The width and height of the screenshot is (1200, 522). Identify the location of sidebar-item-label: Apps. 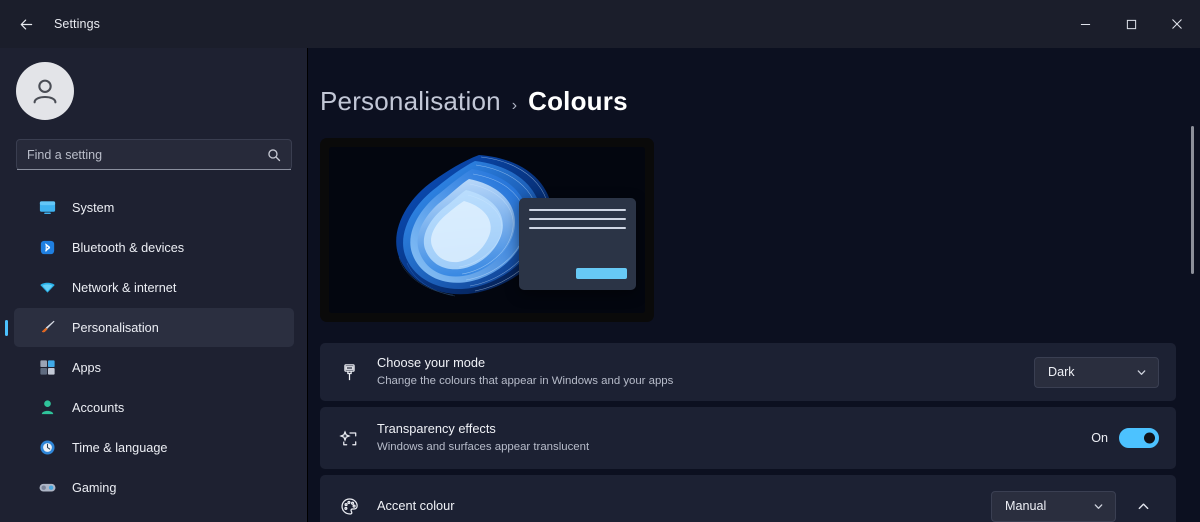
(86, 367).